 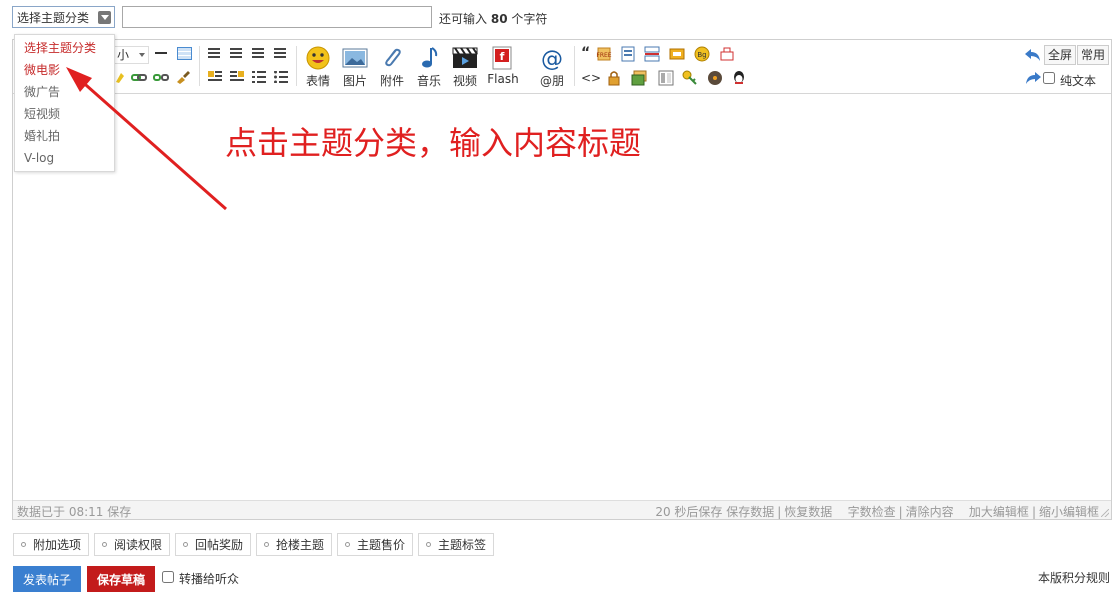 What do you see at coordinates (237, 77) in the screenshot?
I see `float-right-icon` at bounding box center [237, 77].